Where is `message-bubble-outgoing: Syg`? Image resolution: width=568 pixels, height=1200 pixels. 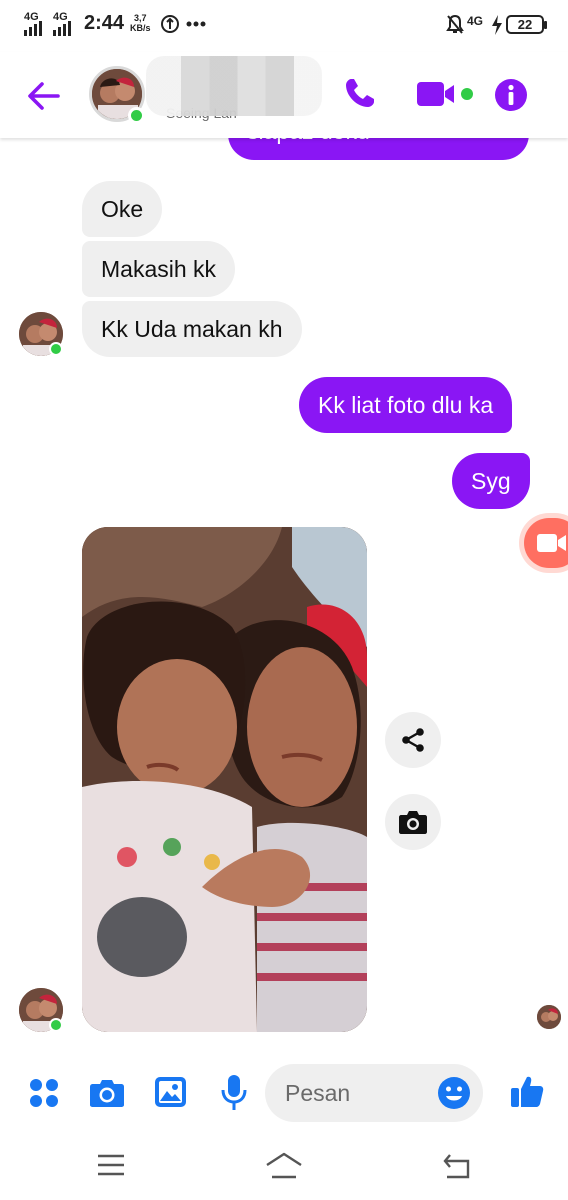 message-bubble-outgoing: Syg is located at coordinates (491, 481).